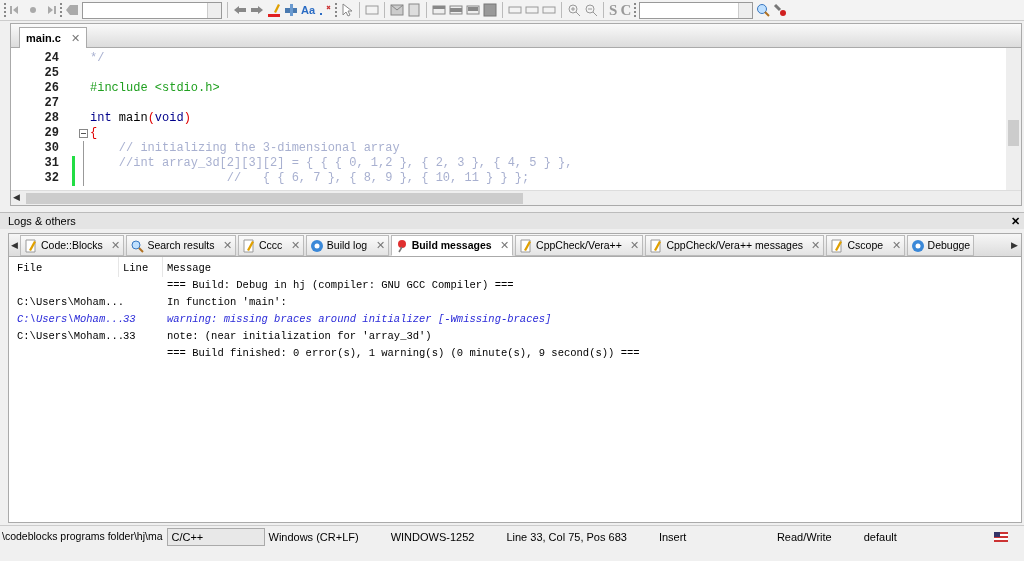  What do you see at coordinates (141, 267) in the screenshot?
I see `column-header: Line` at bounding box center [141, 267].